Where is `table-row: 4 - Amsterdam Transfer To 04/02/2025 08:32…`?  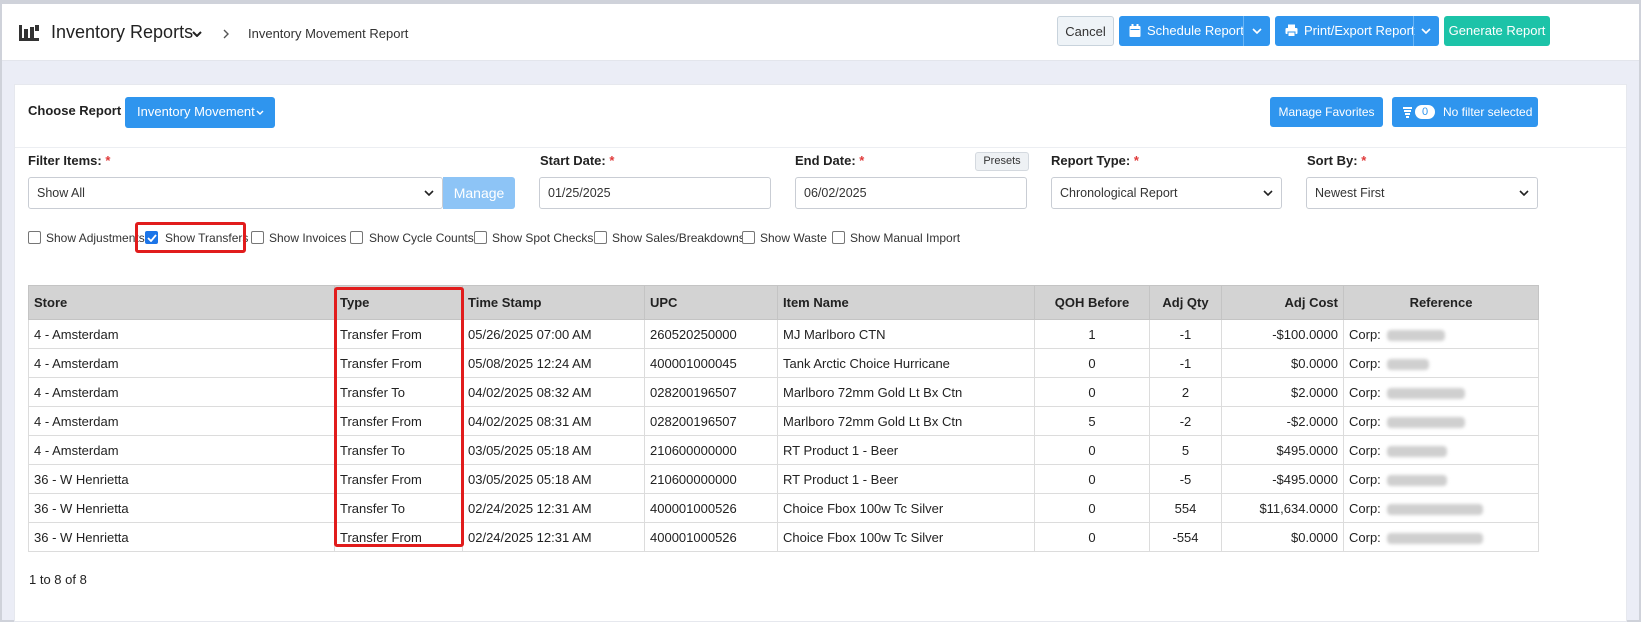 table-row: 4 - Amsterdam Transfer To 04/02/2025 08:32… is located at coordinates (783, 392).